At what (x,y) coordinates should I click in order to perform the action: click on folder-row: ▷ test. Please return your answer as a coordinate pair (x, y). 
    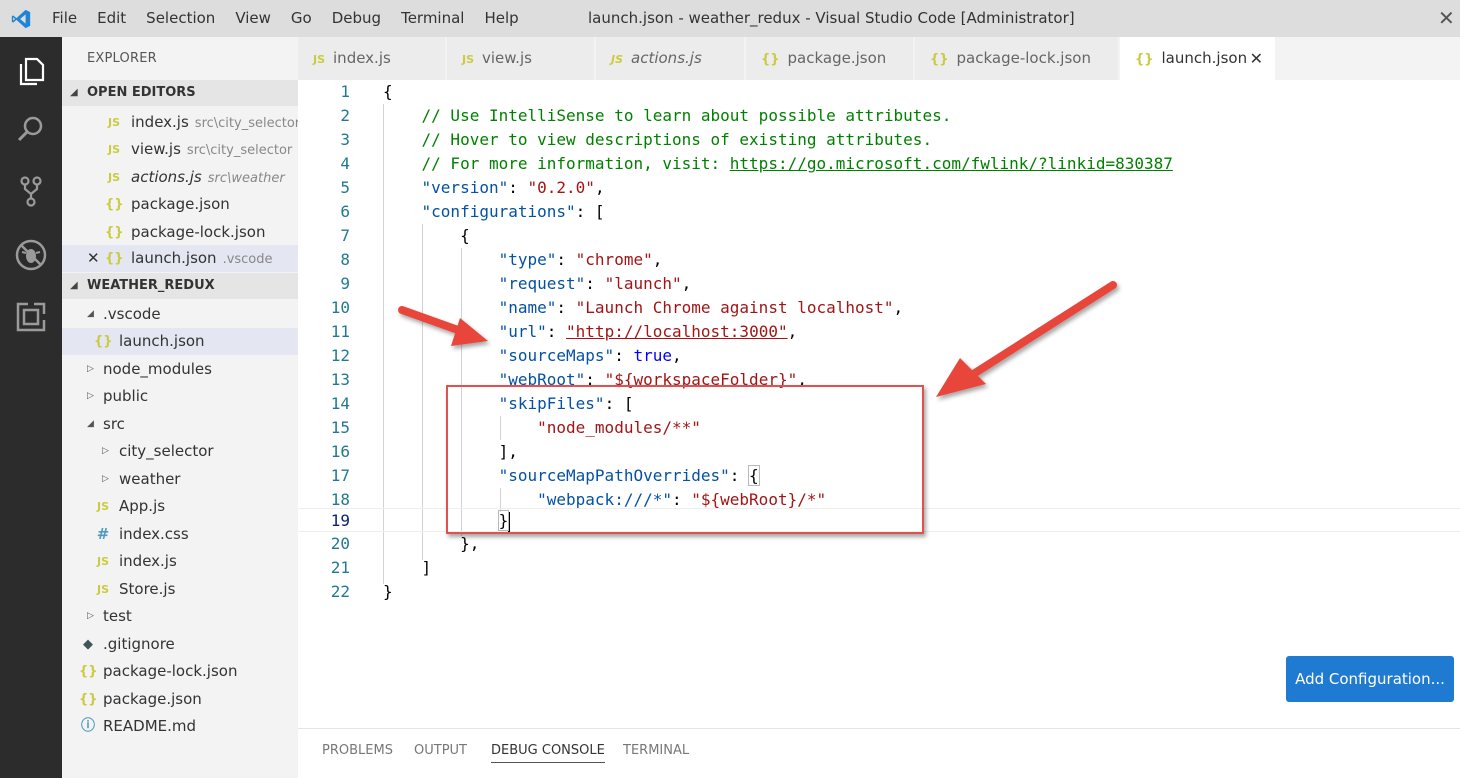
    Looking at the image, I should click on (180, 616).